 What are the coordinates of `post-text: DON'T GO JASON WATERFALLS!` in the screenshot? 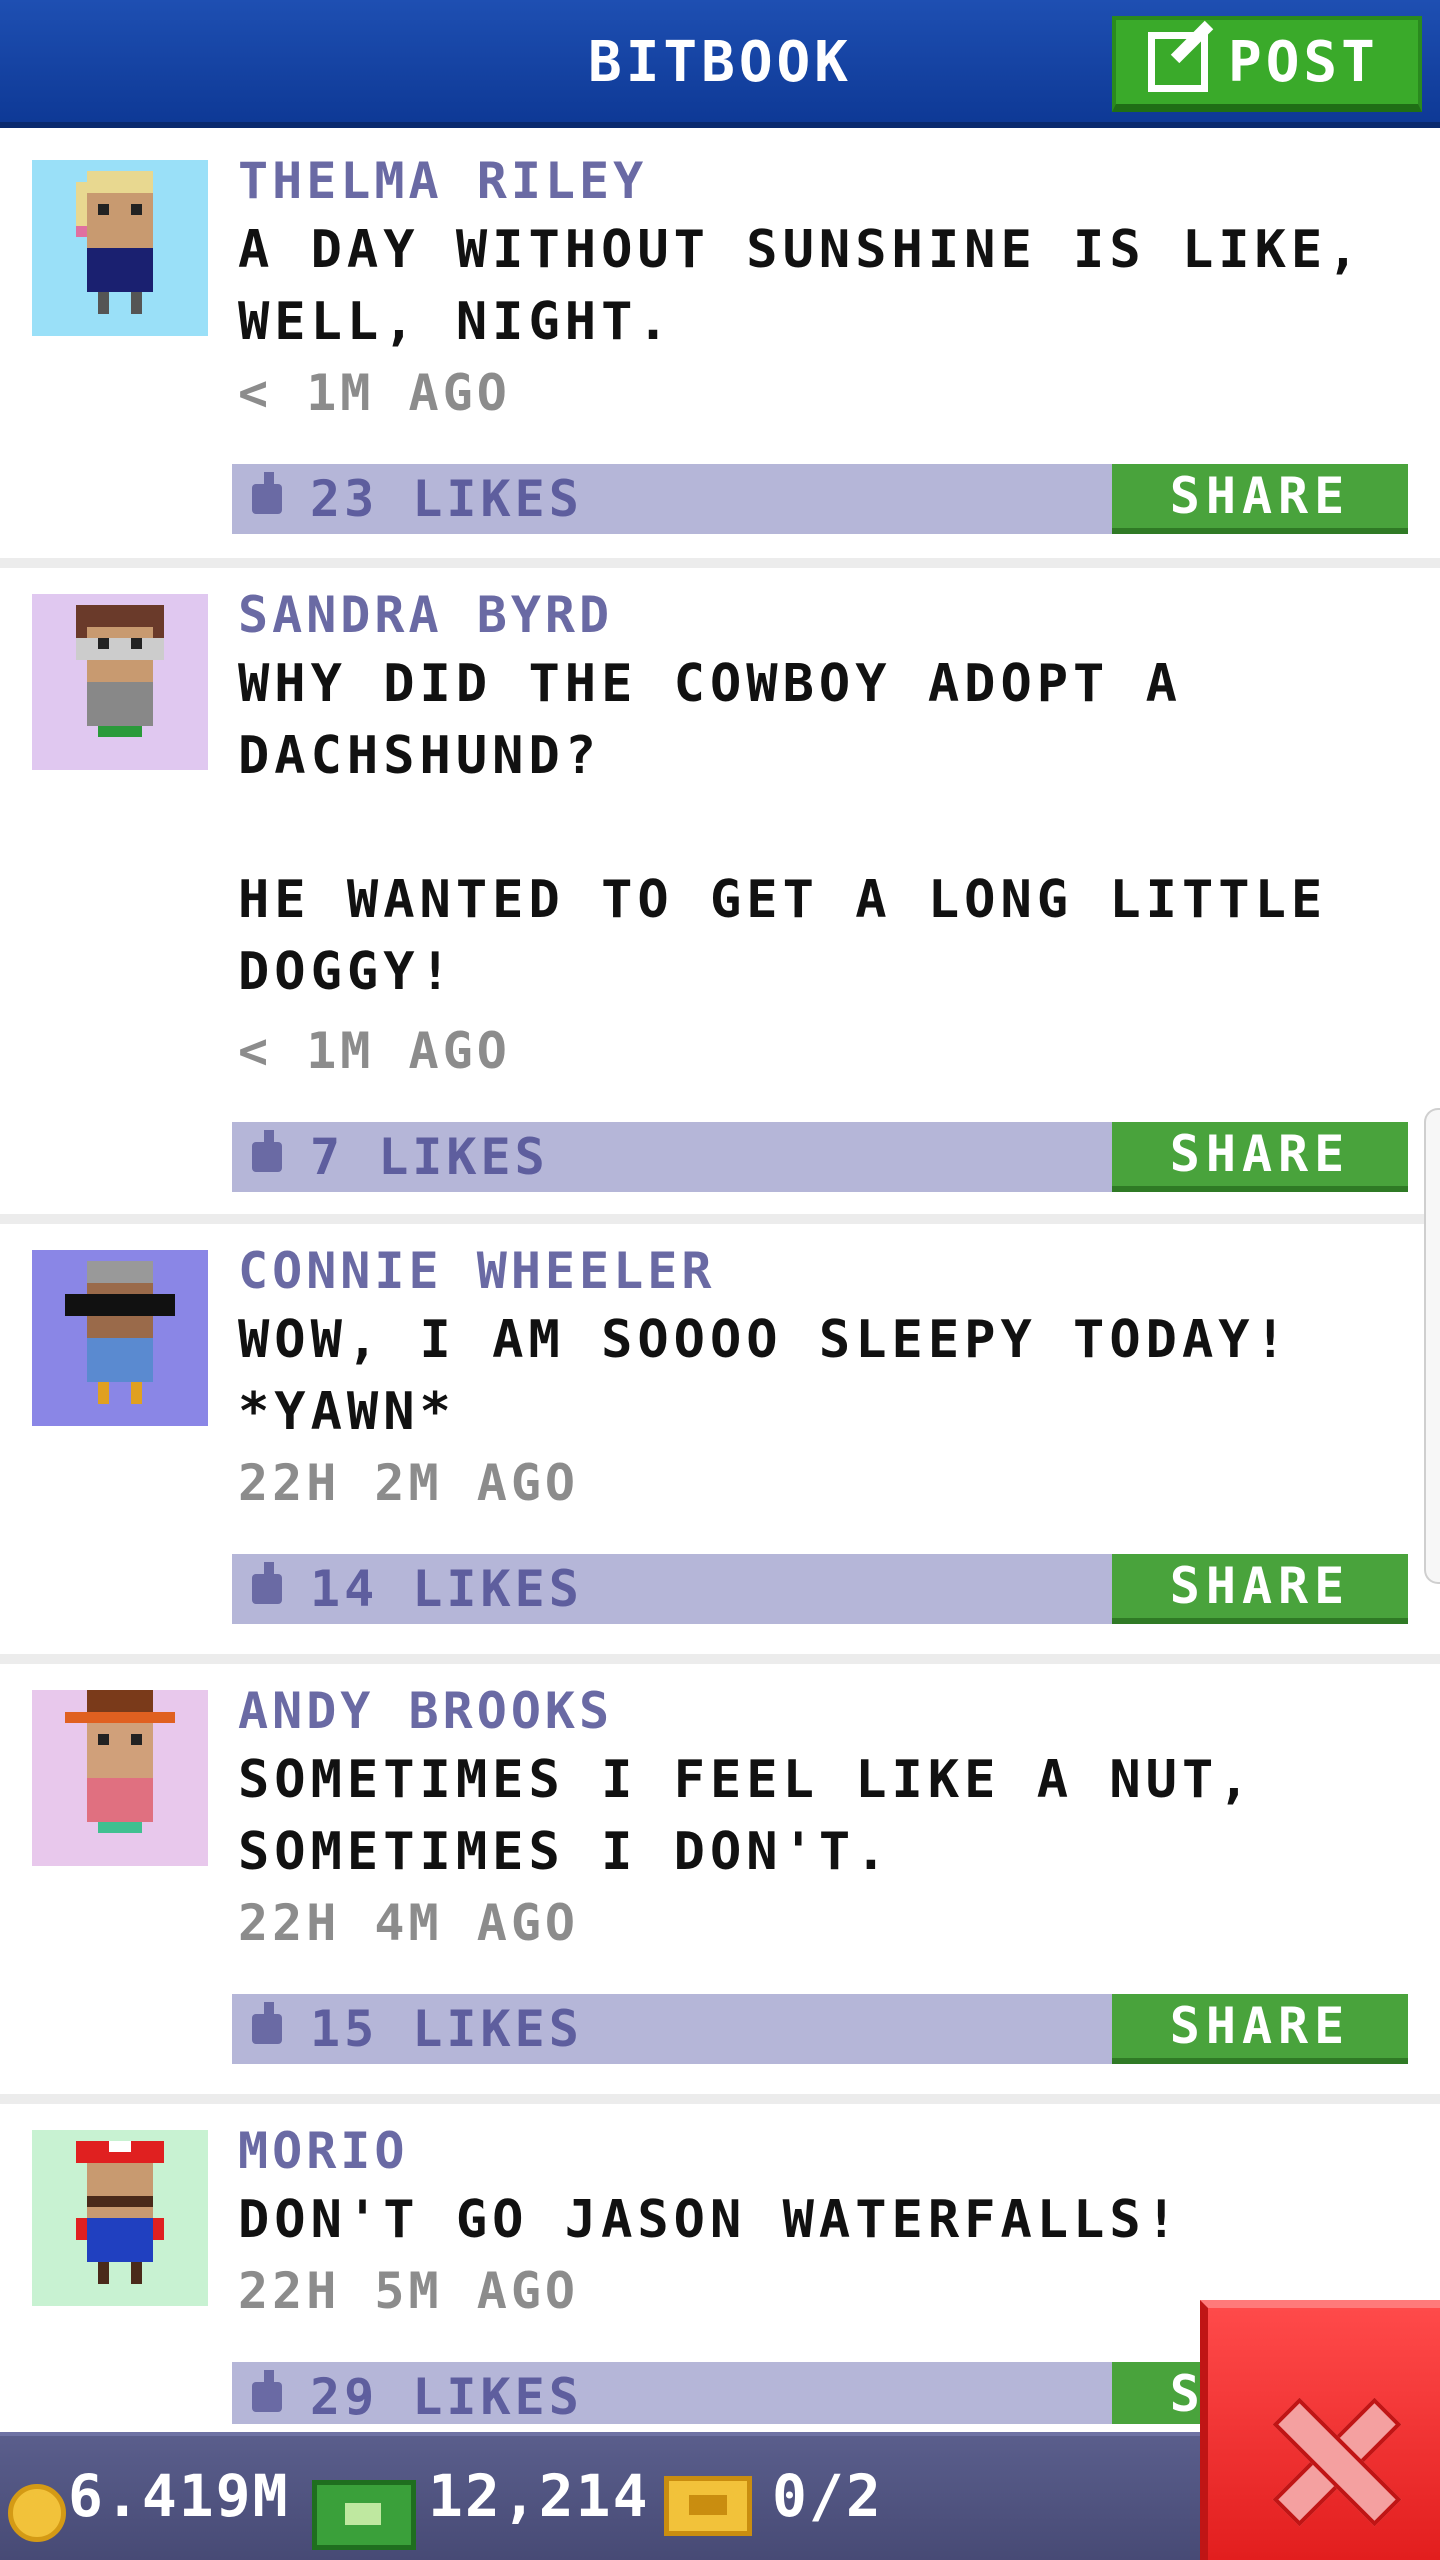 It's located at (710, 2220).